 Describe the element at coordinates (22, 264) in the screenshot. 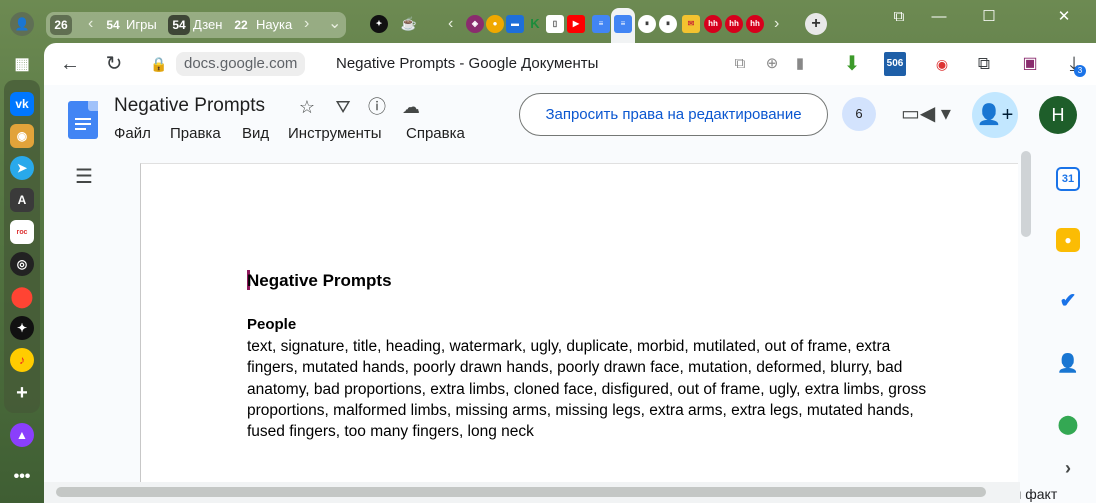

I see `alice-station-icon: ◎` at that location.